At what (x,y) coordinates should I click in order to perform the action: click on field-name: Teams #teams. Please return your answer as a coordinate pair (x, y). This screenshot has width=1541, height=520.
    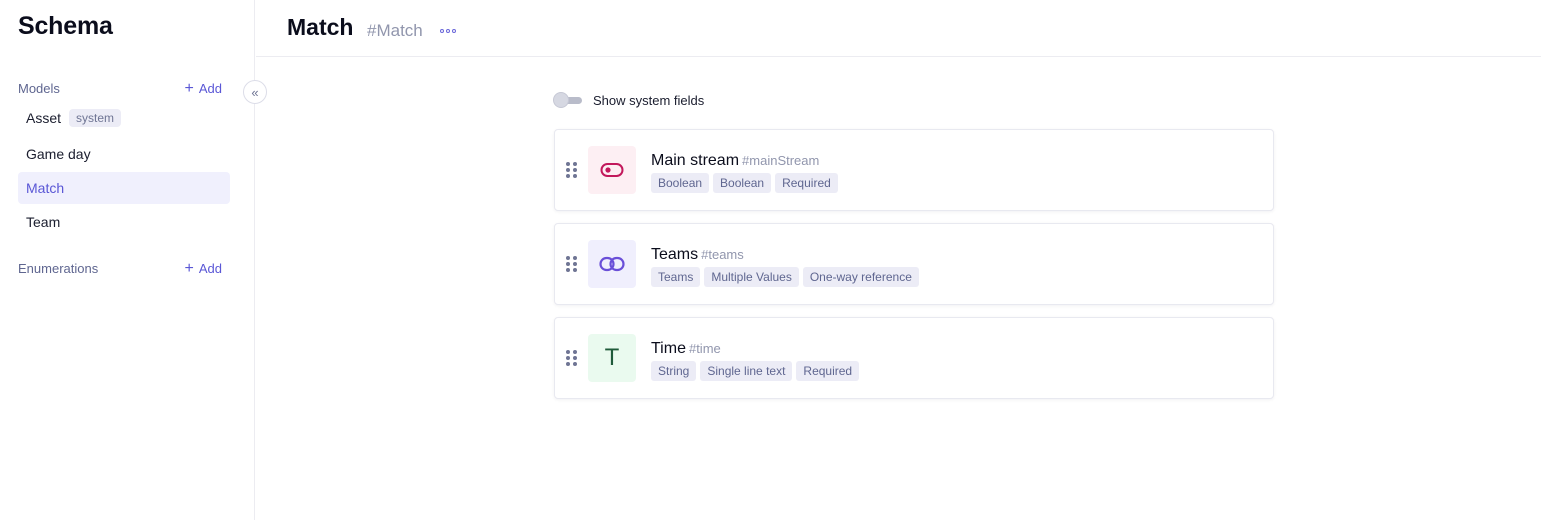
    Looking at the image, I should click on (697, 255).